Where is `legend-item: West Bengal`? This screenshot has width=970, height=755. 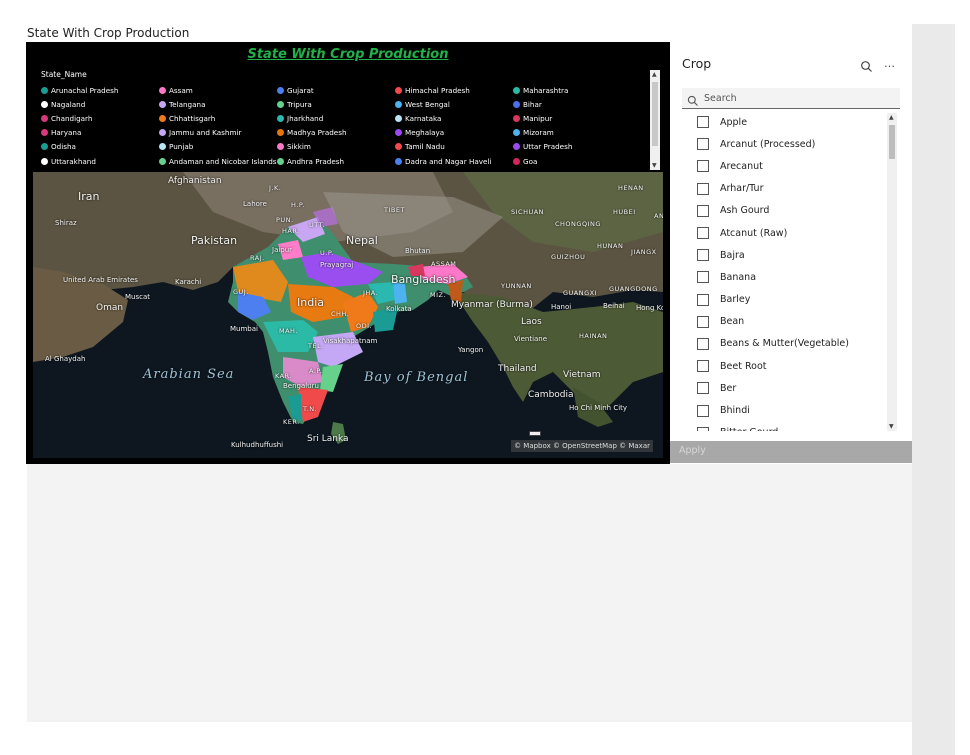 legend-item: West Bengal is located at coordinates (454, 104).